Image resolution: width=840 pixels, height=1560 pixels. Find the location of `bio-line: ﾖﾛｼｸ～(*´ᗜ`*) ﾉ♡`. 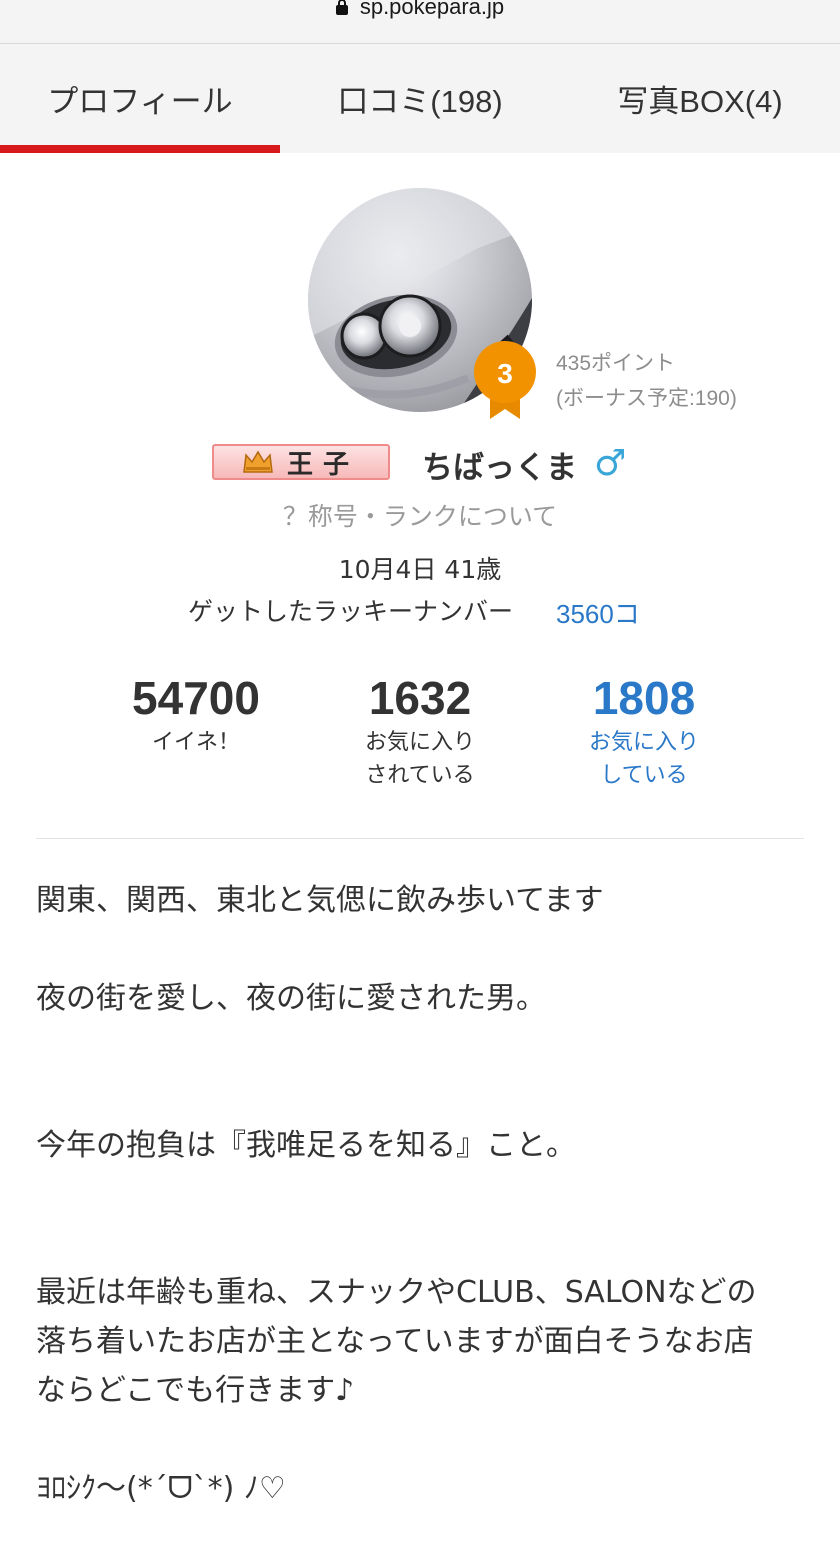

bio-line: ﾖﾛｼｸ～(*´ᗜ`*) ﾉ♡ is located at coordinates (161, 1488).